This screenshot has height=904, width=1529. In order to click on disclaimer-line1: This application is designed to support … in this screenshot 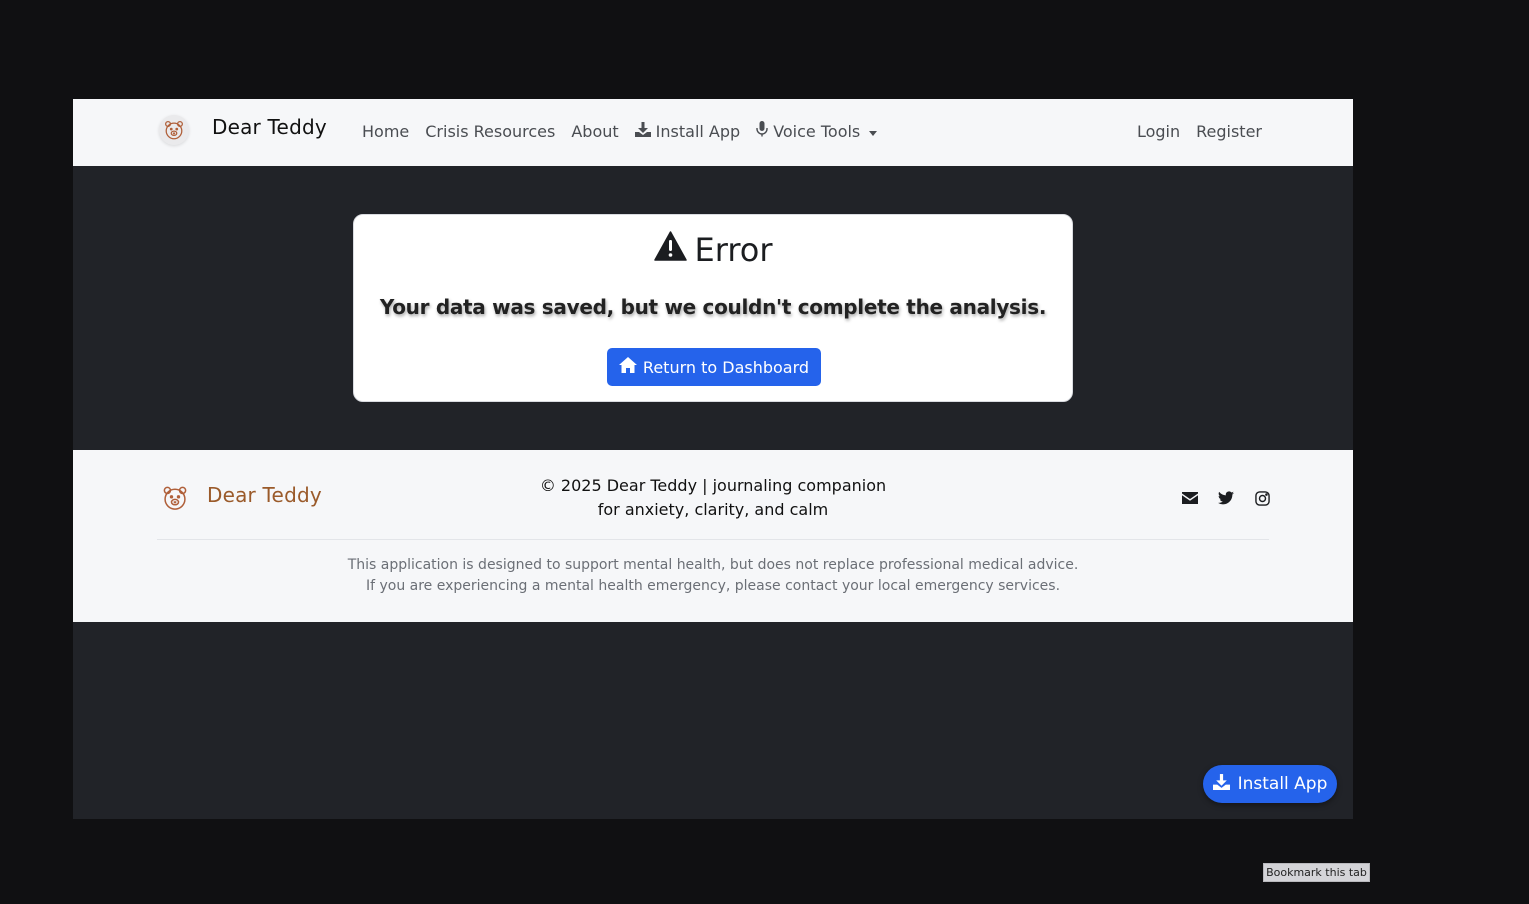, I will do `click(713, 565)`.